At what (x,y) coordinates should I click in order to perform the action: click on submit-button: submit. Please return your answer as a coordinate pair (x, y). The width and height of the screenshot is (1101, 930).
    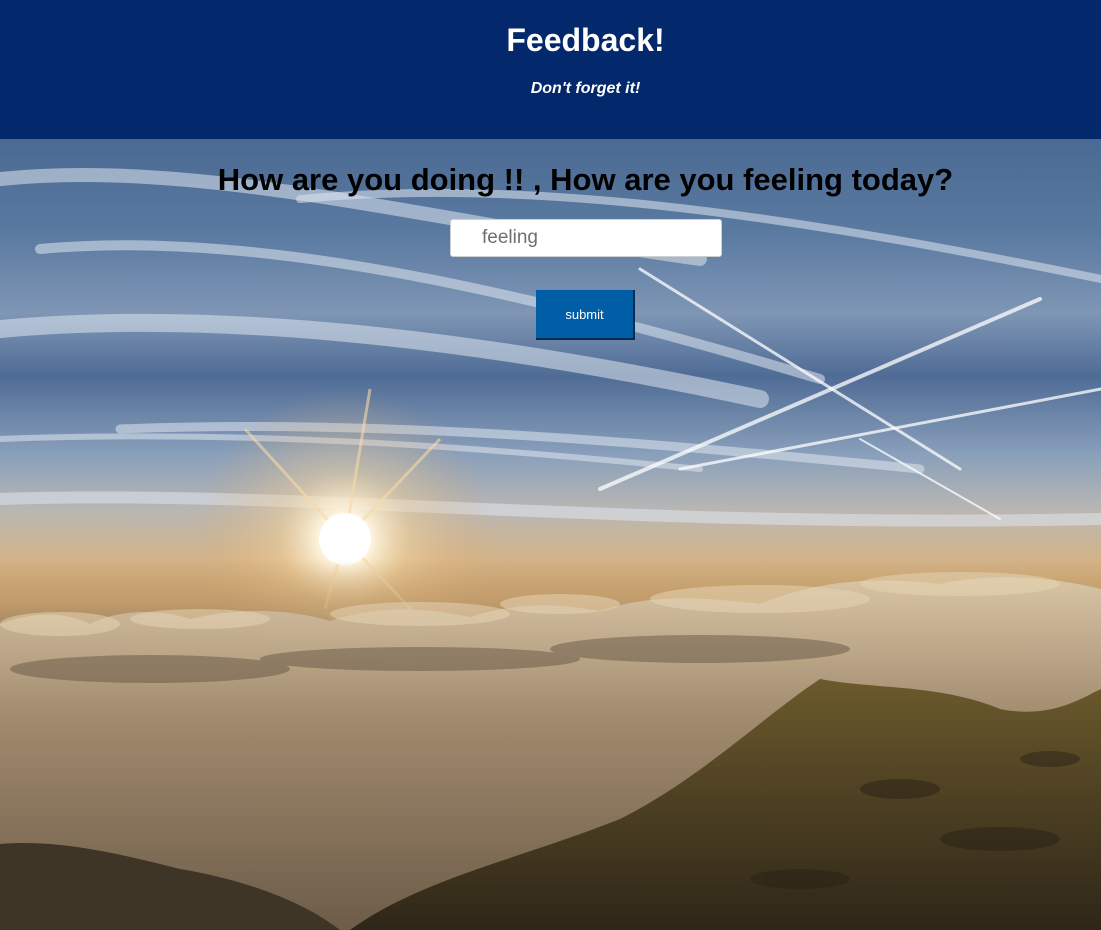
    Looking at the image, I should click on (585, 315).